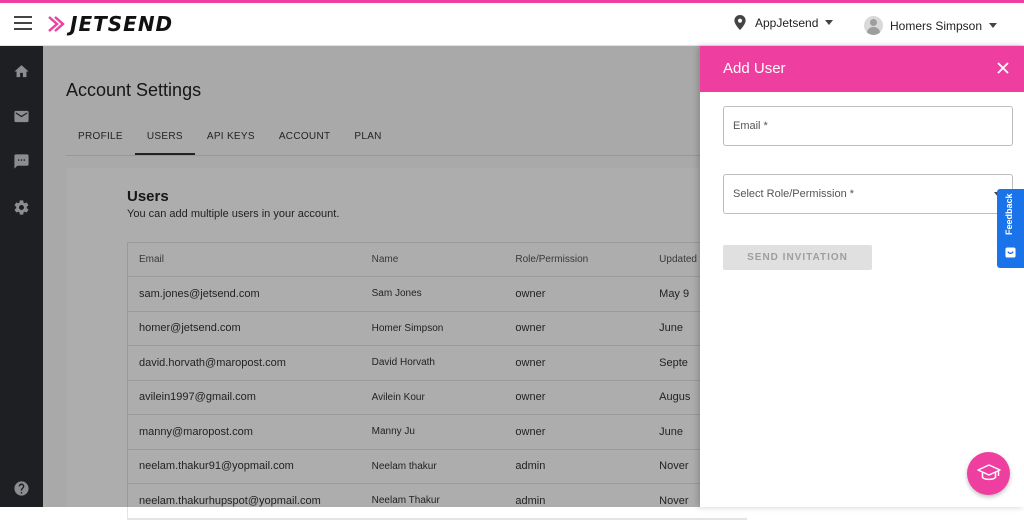 The image size is (1024, 528). What do you see at coordinates (797, 257) in the screenshot?
I see `send-invitation-button: SEND INVITATION` at bounding box center [797, 257].